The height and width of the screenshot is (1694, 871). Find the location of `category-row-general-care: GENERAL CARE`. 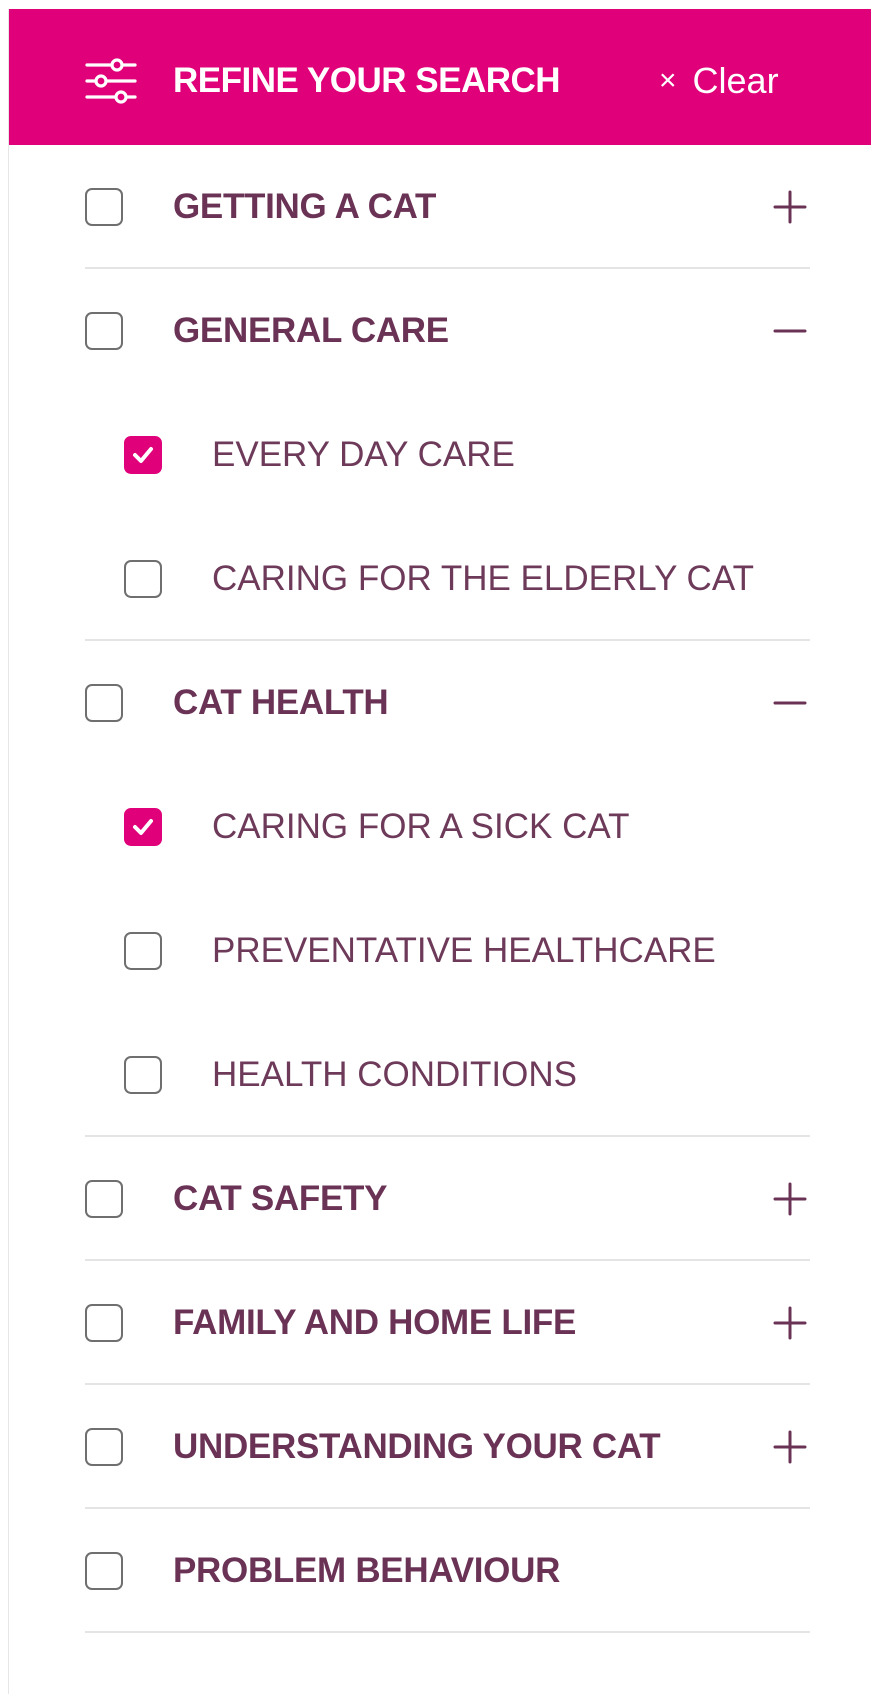

category-row-general-care: GENERAL CARE is located at coordinates (440, 331).